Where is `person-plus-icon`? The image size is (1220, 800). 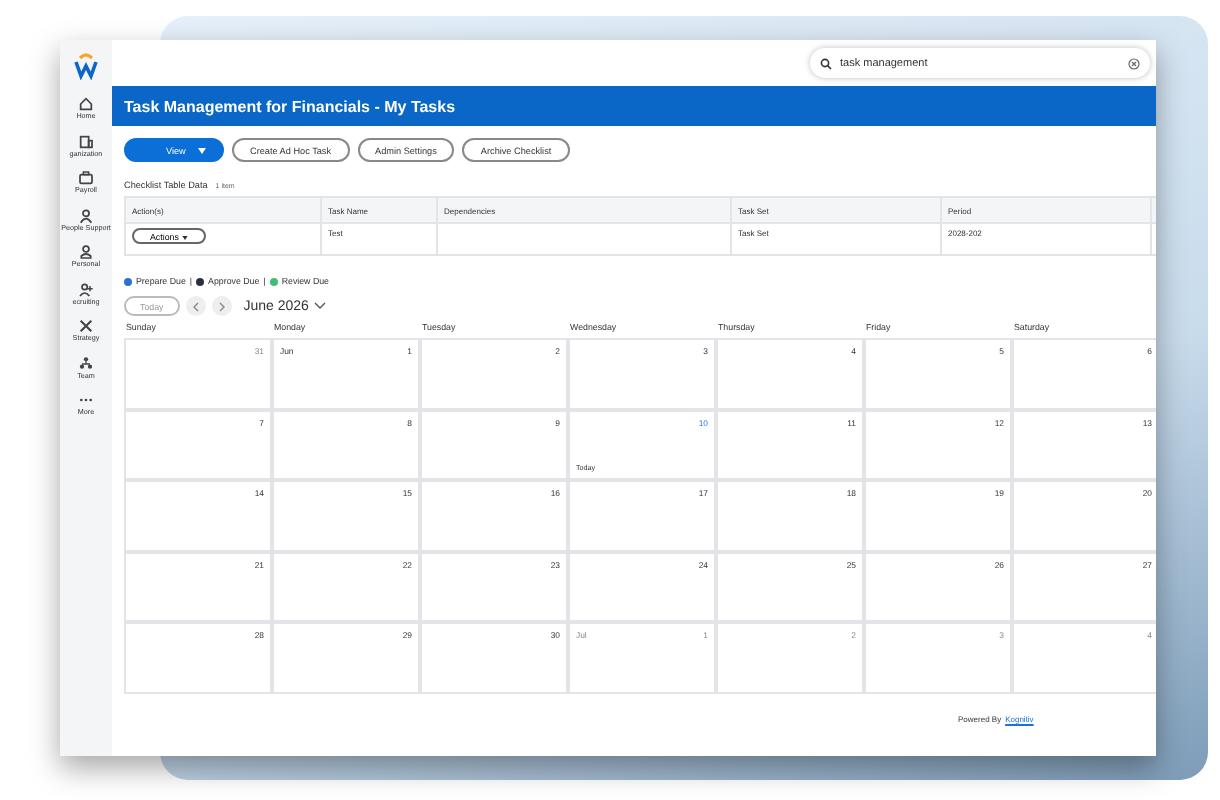
person-plus-icon is located at coordinates (86, 289).